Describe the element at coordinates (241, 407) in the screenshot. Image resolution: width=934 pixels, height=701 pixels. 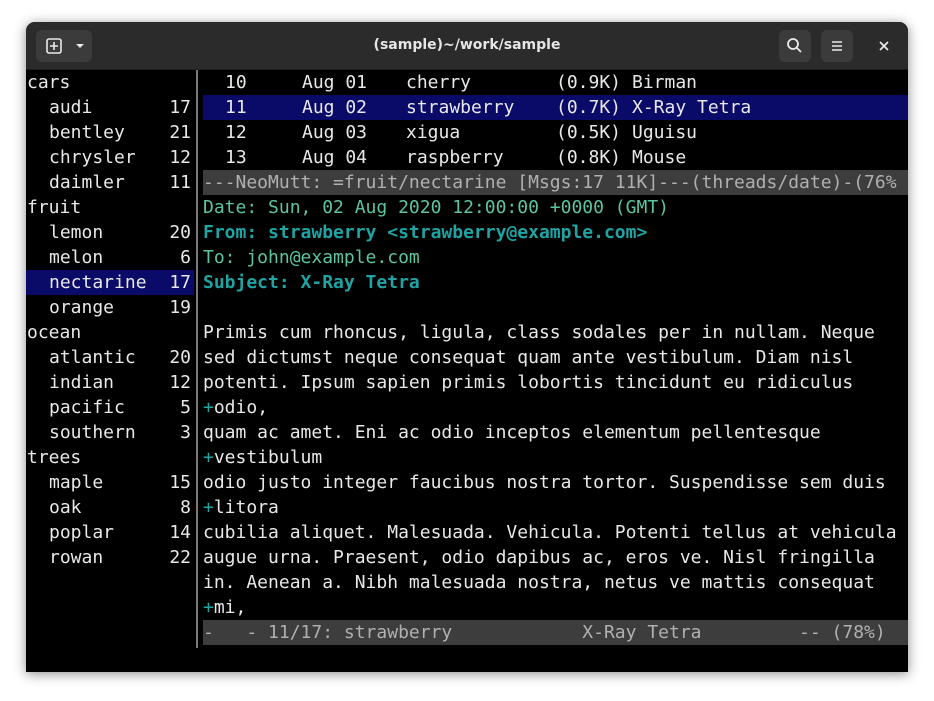
I see `body-text: odio,` at that location.